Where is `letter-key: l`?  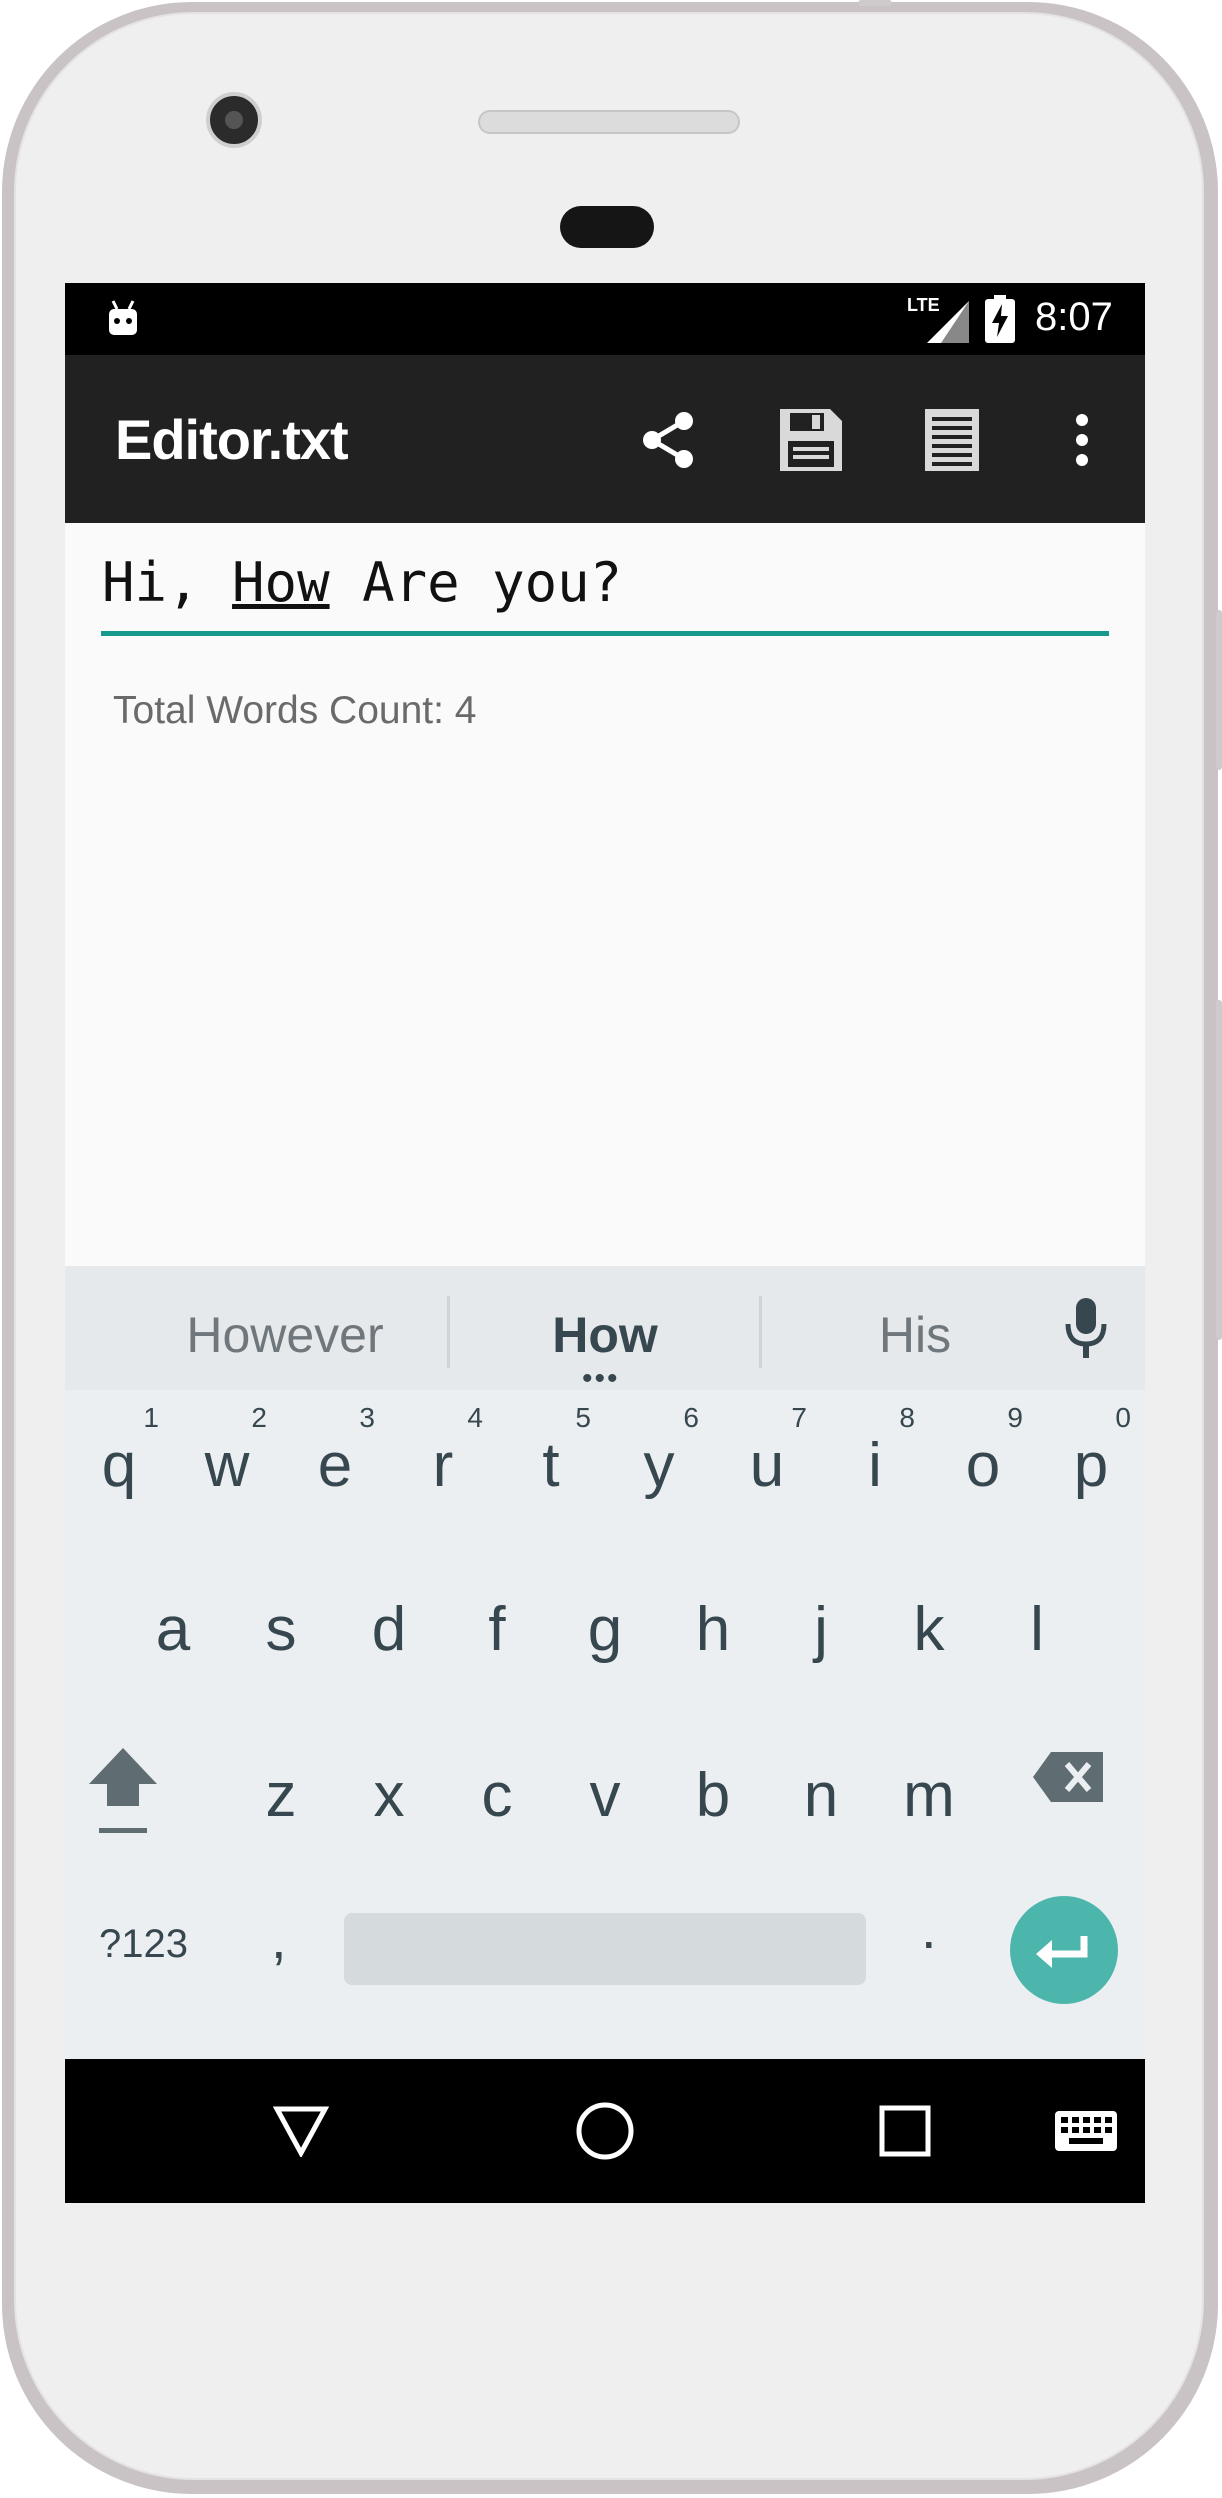 letter-key: l is located at coordinates (1037, 1634).